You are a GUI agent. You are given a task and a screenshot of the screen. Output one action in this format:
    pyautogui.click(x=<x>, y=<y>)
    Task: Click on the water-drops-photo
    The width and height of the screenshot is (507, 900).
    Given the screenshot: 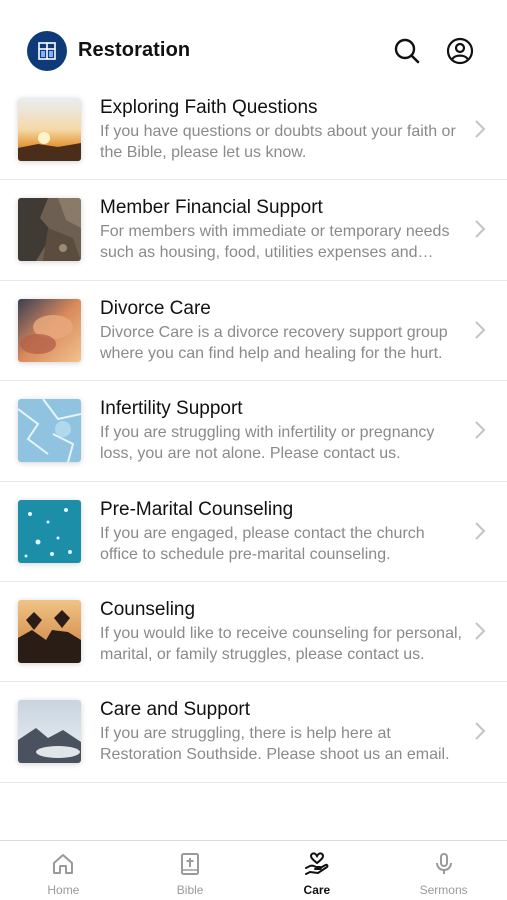 What is the action you would take?
    pyautogui.click(x=49, y=531)
    